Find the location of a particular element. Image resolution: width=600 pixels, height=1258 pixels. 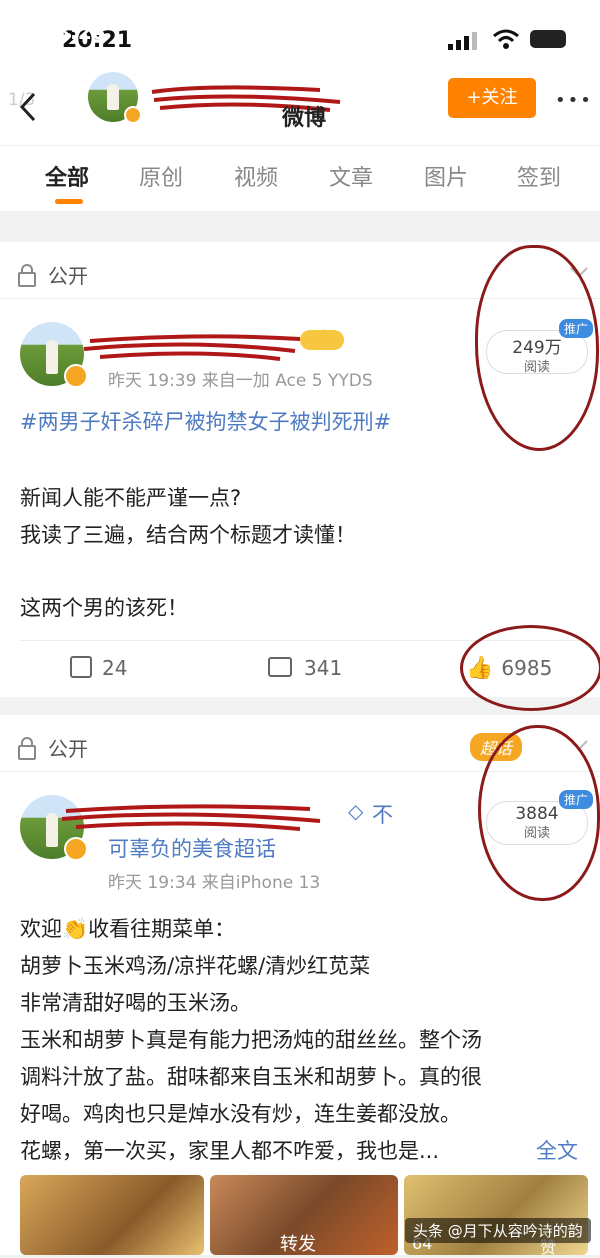

watermark: 头条 @月下从容吟诗的韵 is located at coordinates (498, 1230).